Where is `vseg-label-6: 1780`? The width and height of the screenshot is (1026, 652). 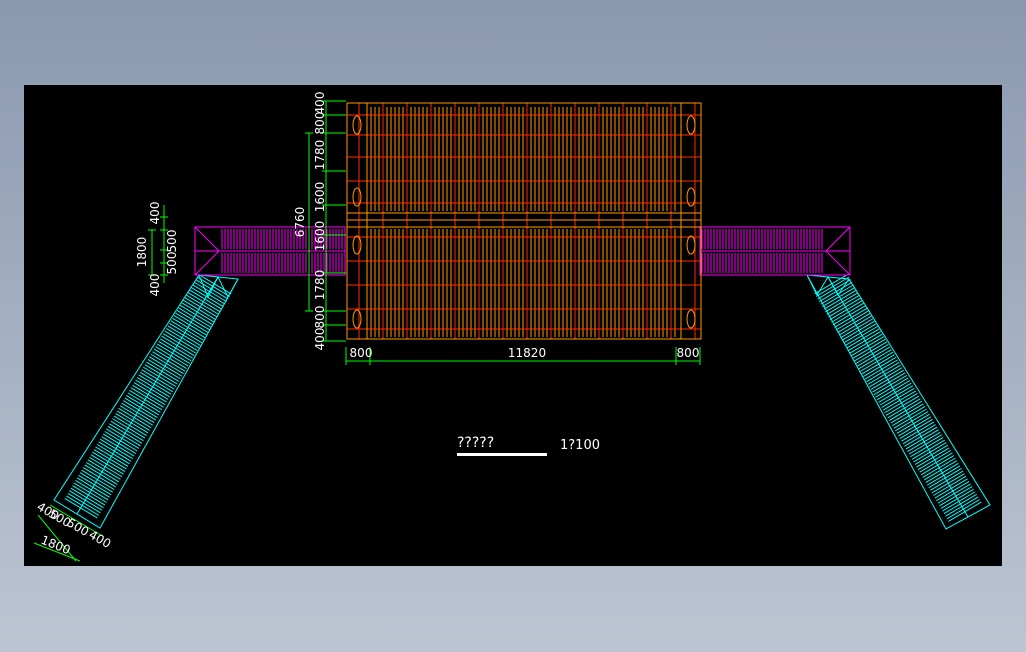 vseg-label-6: 1780 is located at coordinates (320, 285).